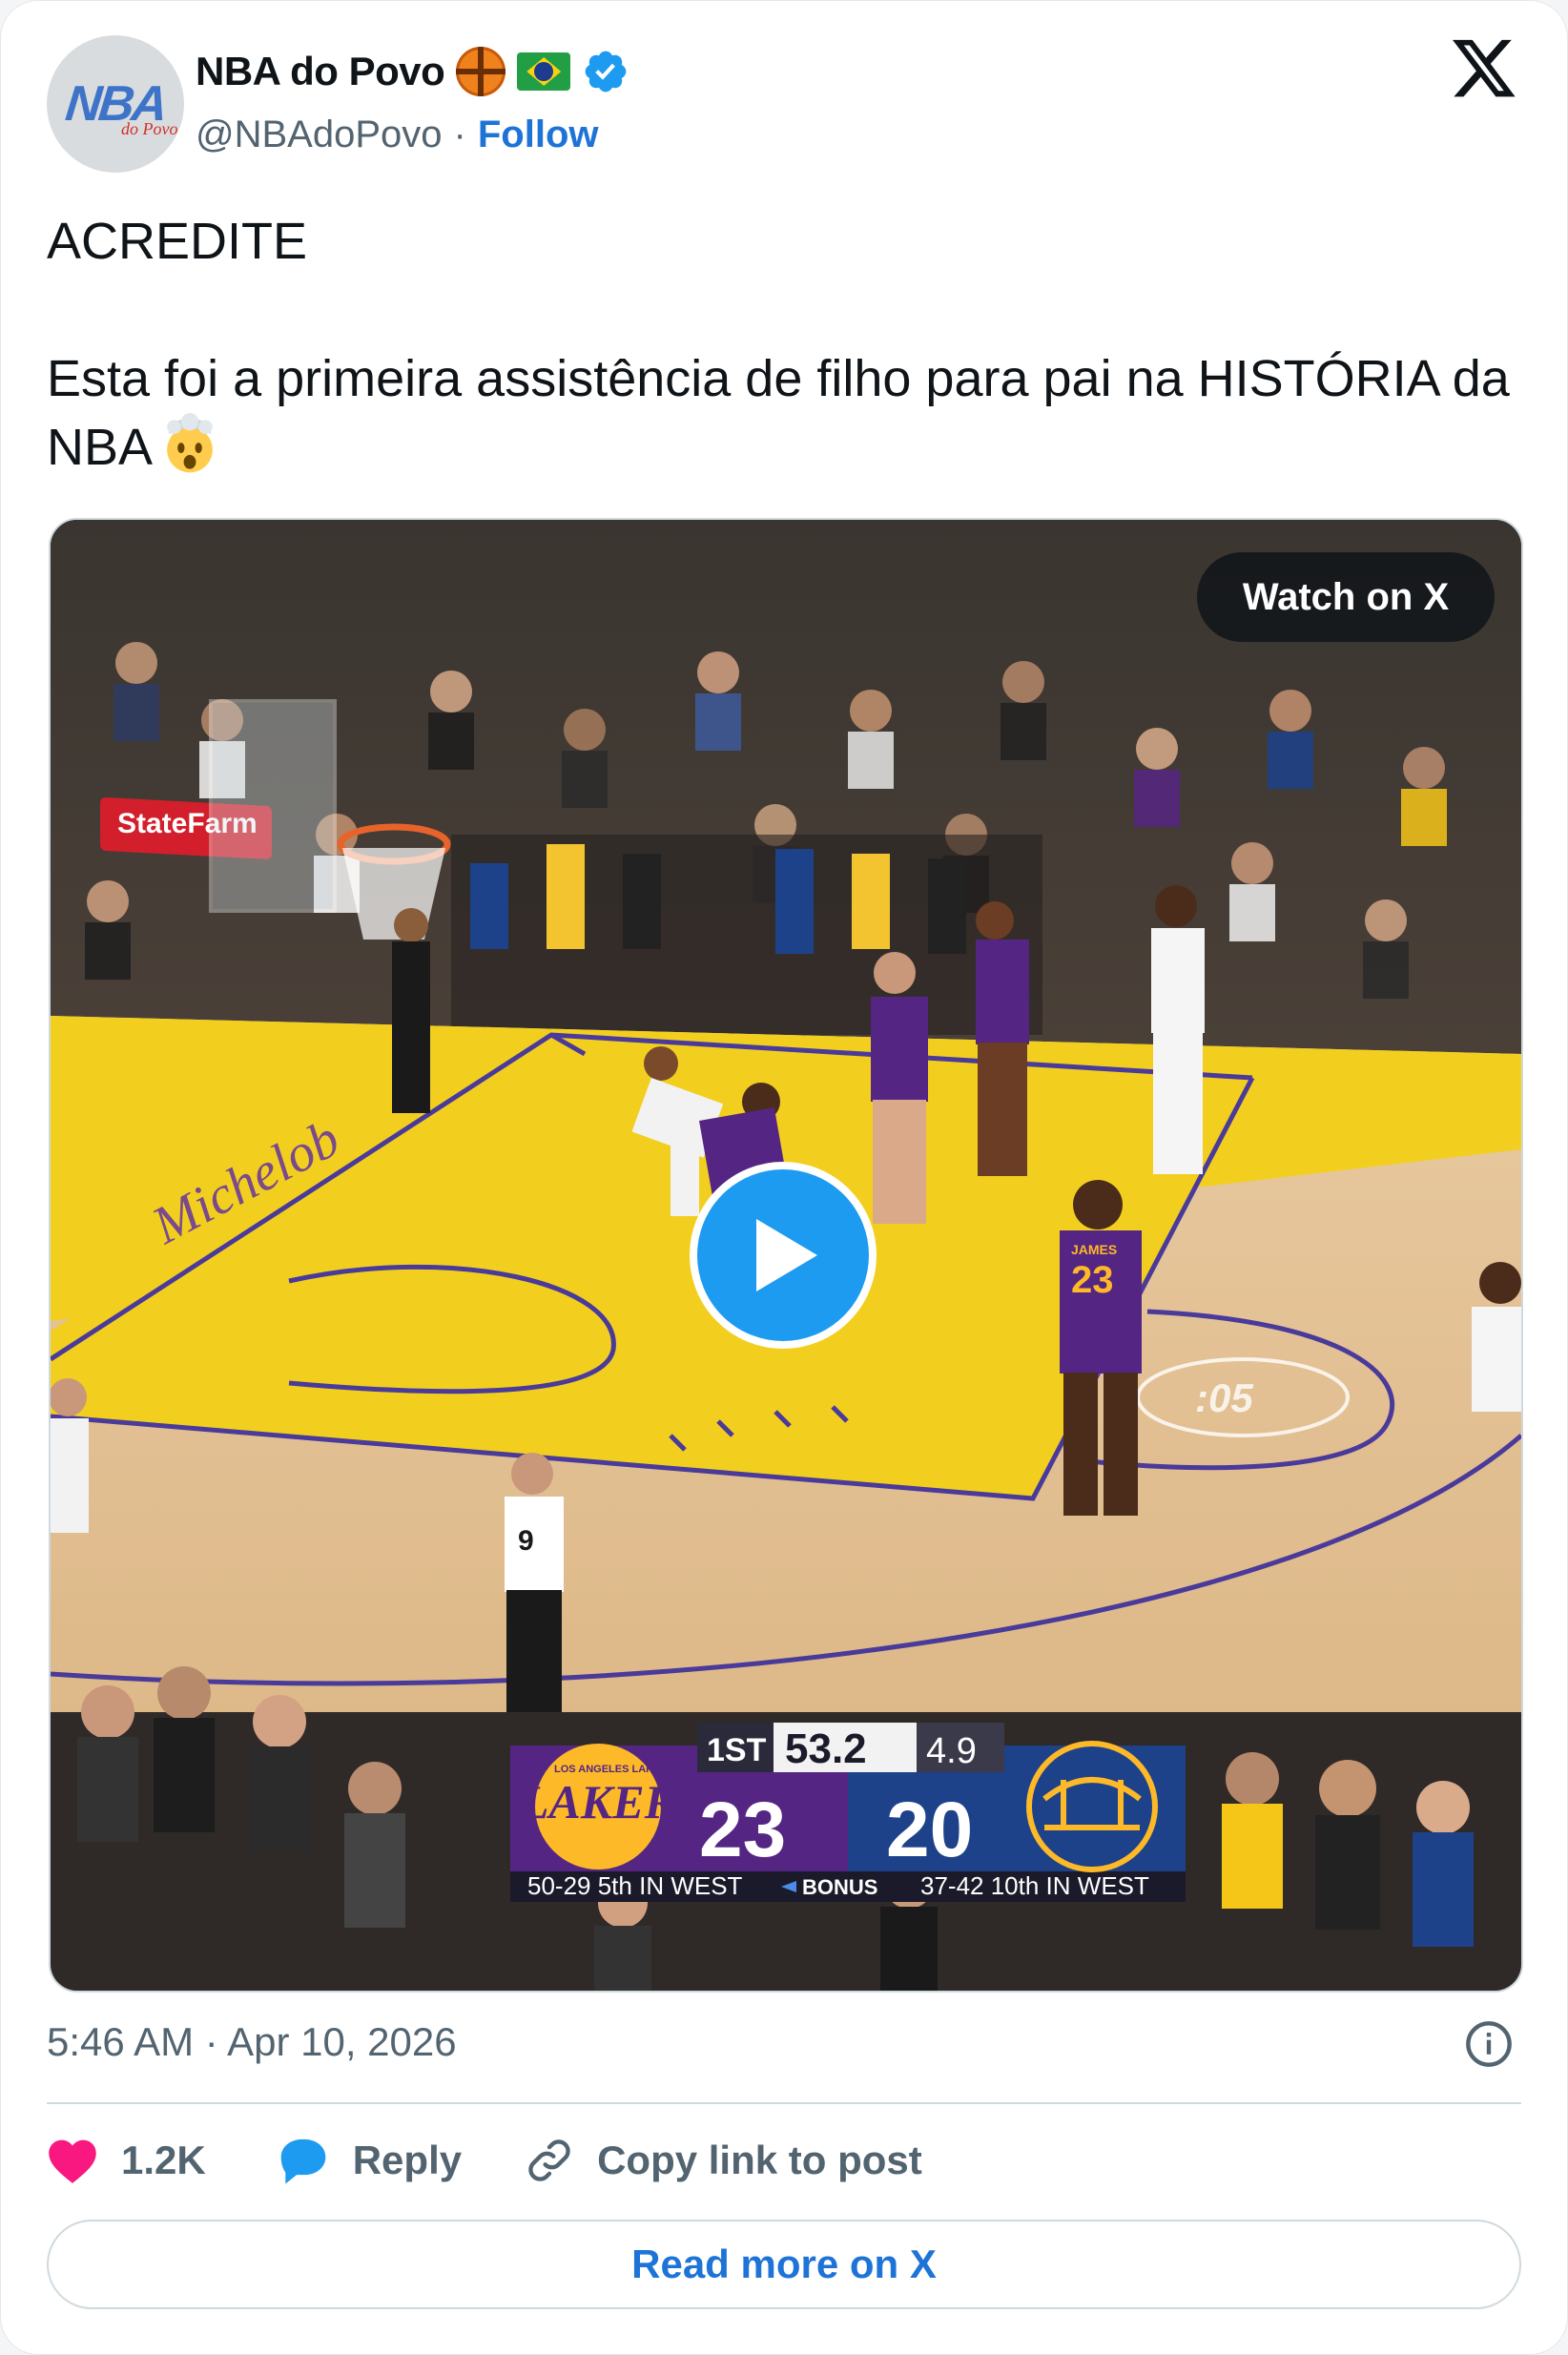 The width and height of the screenshot is (1568, 2355). What do you see at coordinates (1485, 69) in the screenshot?
I see `x-logo-icon` at bounding box center [1485, 69].